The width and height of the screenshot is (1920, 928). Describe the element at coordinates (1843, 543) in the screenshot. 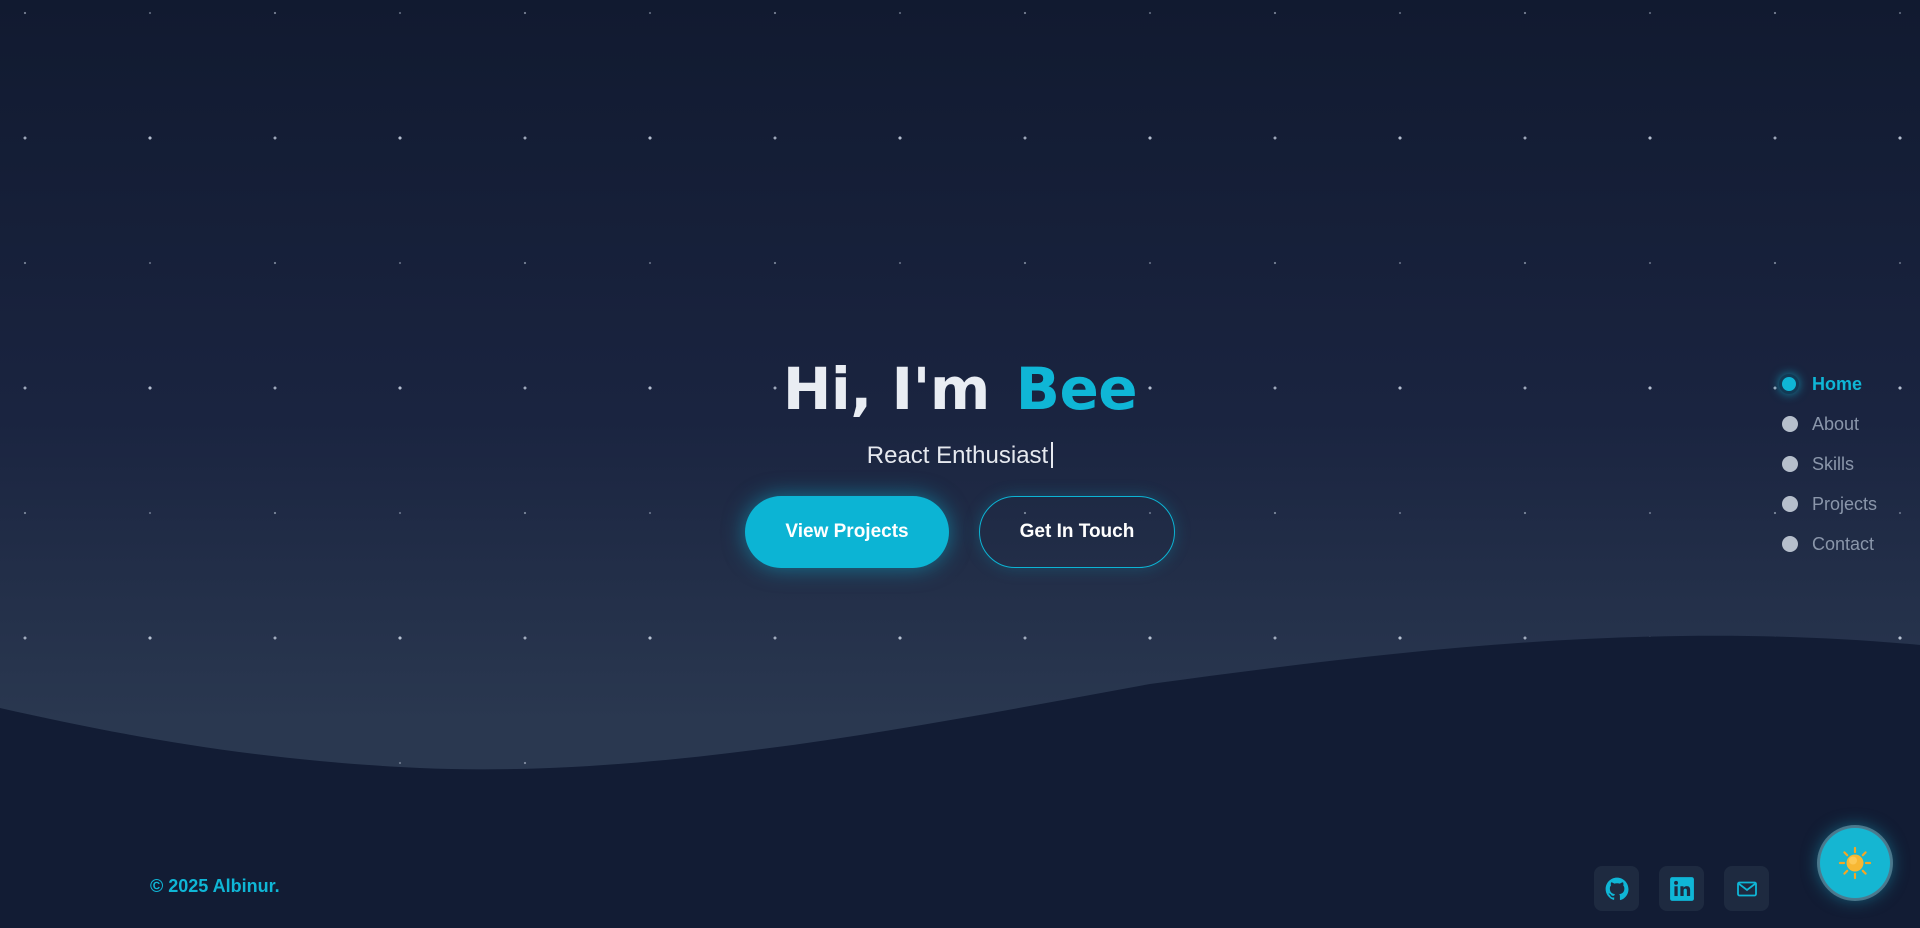

I see `nav-label-contact: Contact` at that location.